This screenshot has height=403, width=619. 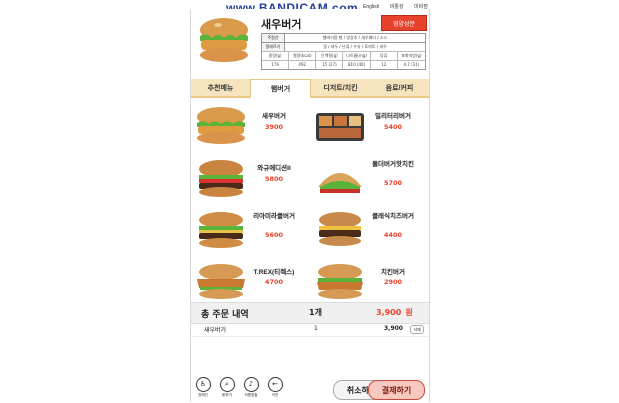 What do you see at coordinates (203, 395) in the screenshot?
I see `icon-label: 장애인` at bounding box center [203, 395].